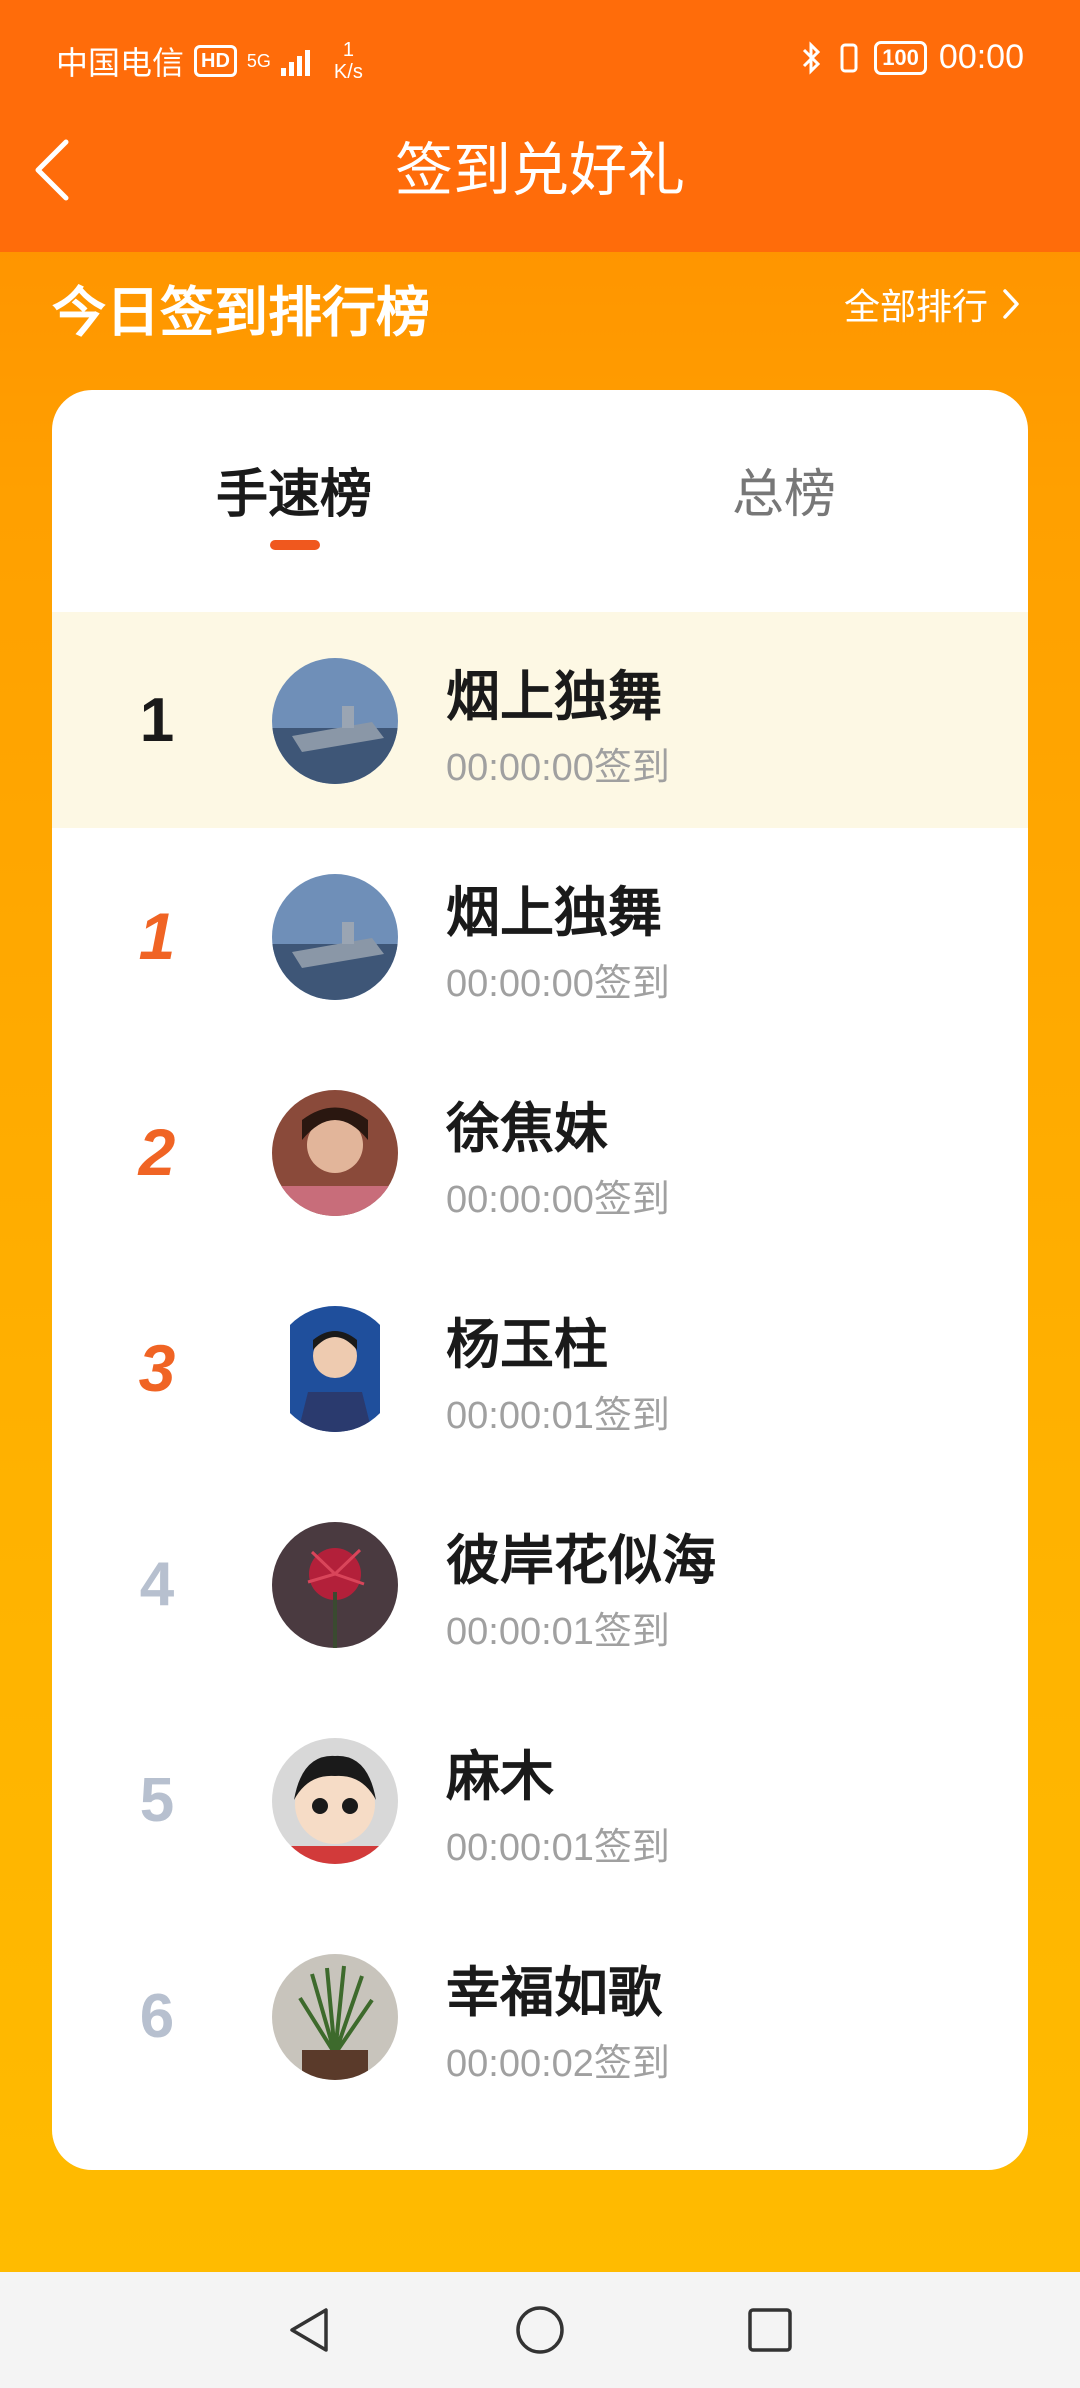 This screenshot has height=2388, width=1080. Describe the element at coordinates (500, 1777) in the screenshot. I see `user-name: 麻木` at that location.